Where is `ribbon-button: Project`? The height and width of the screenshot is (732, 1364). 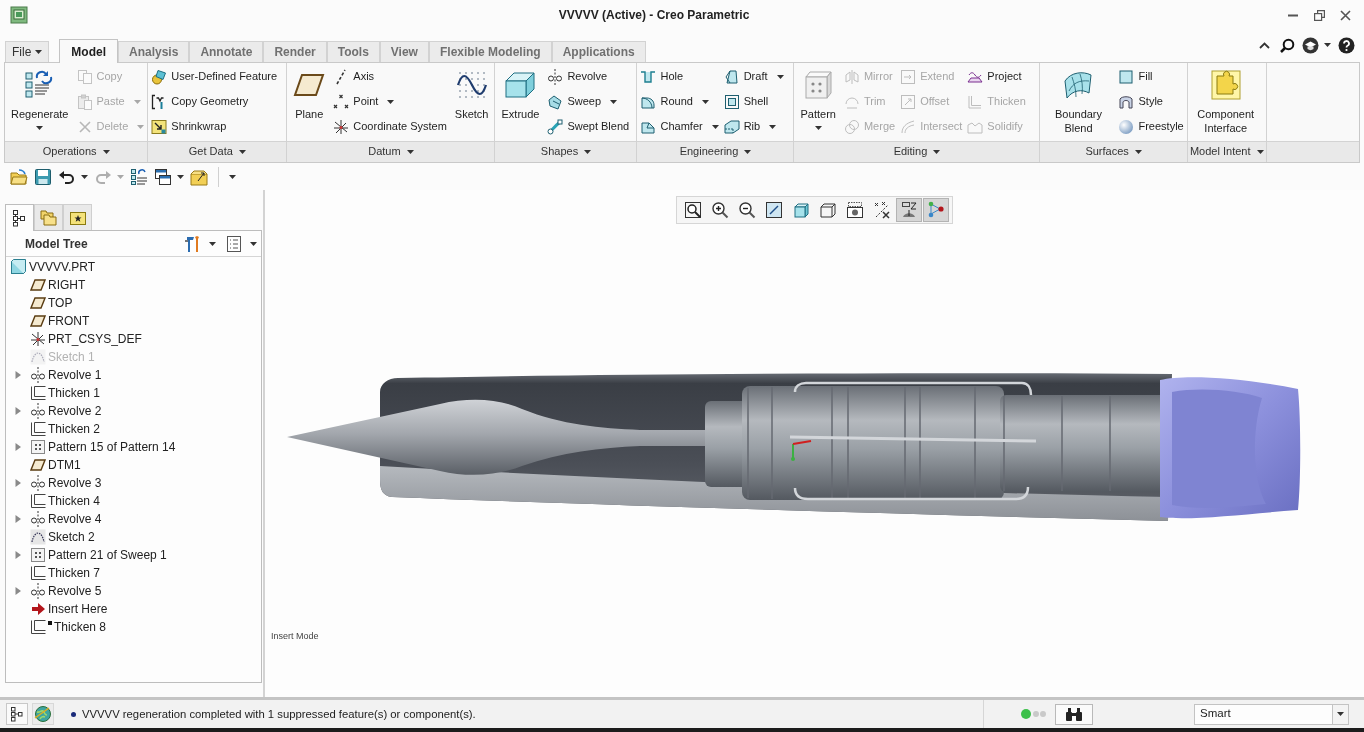 ribbon-button: Project is located at coordinates (996, 76).